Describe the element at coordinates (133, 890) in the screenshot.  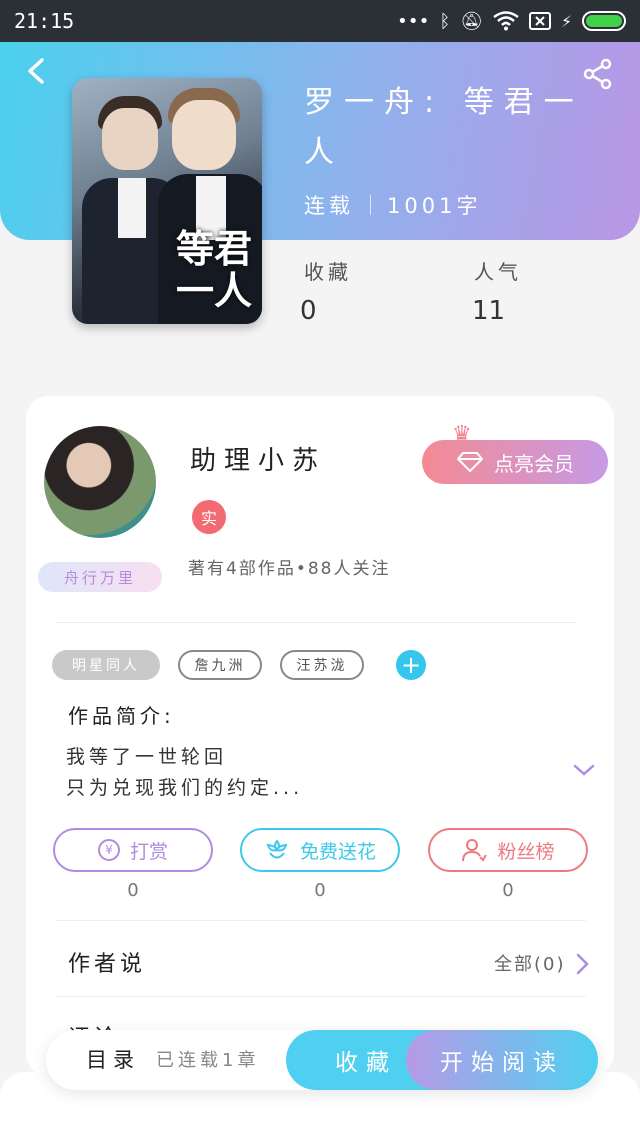
I see `reward-count: 0` at that location.